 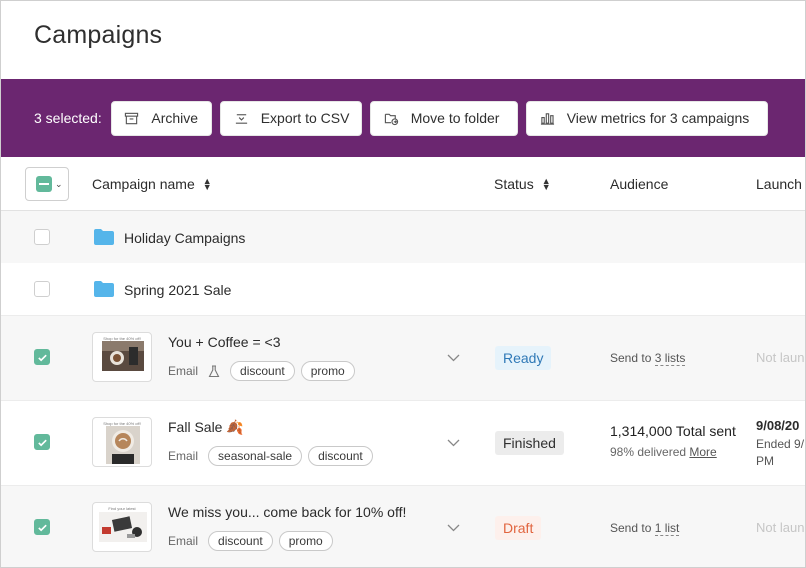 What do you see at coordinates (765, 461) in the screenshot?
I see `launch-time: PM` at bounding box center [765, 461].